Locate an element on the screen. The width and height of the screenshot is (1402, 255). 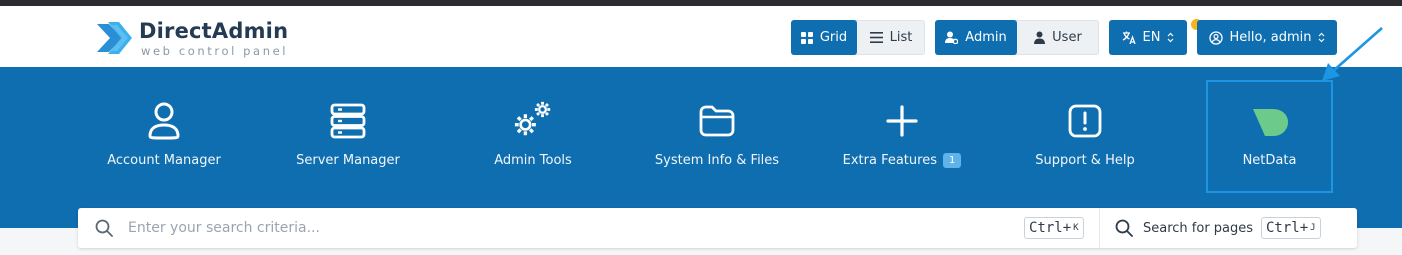
translate-icon is located at coordinates (1129, 37).